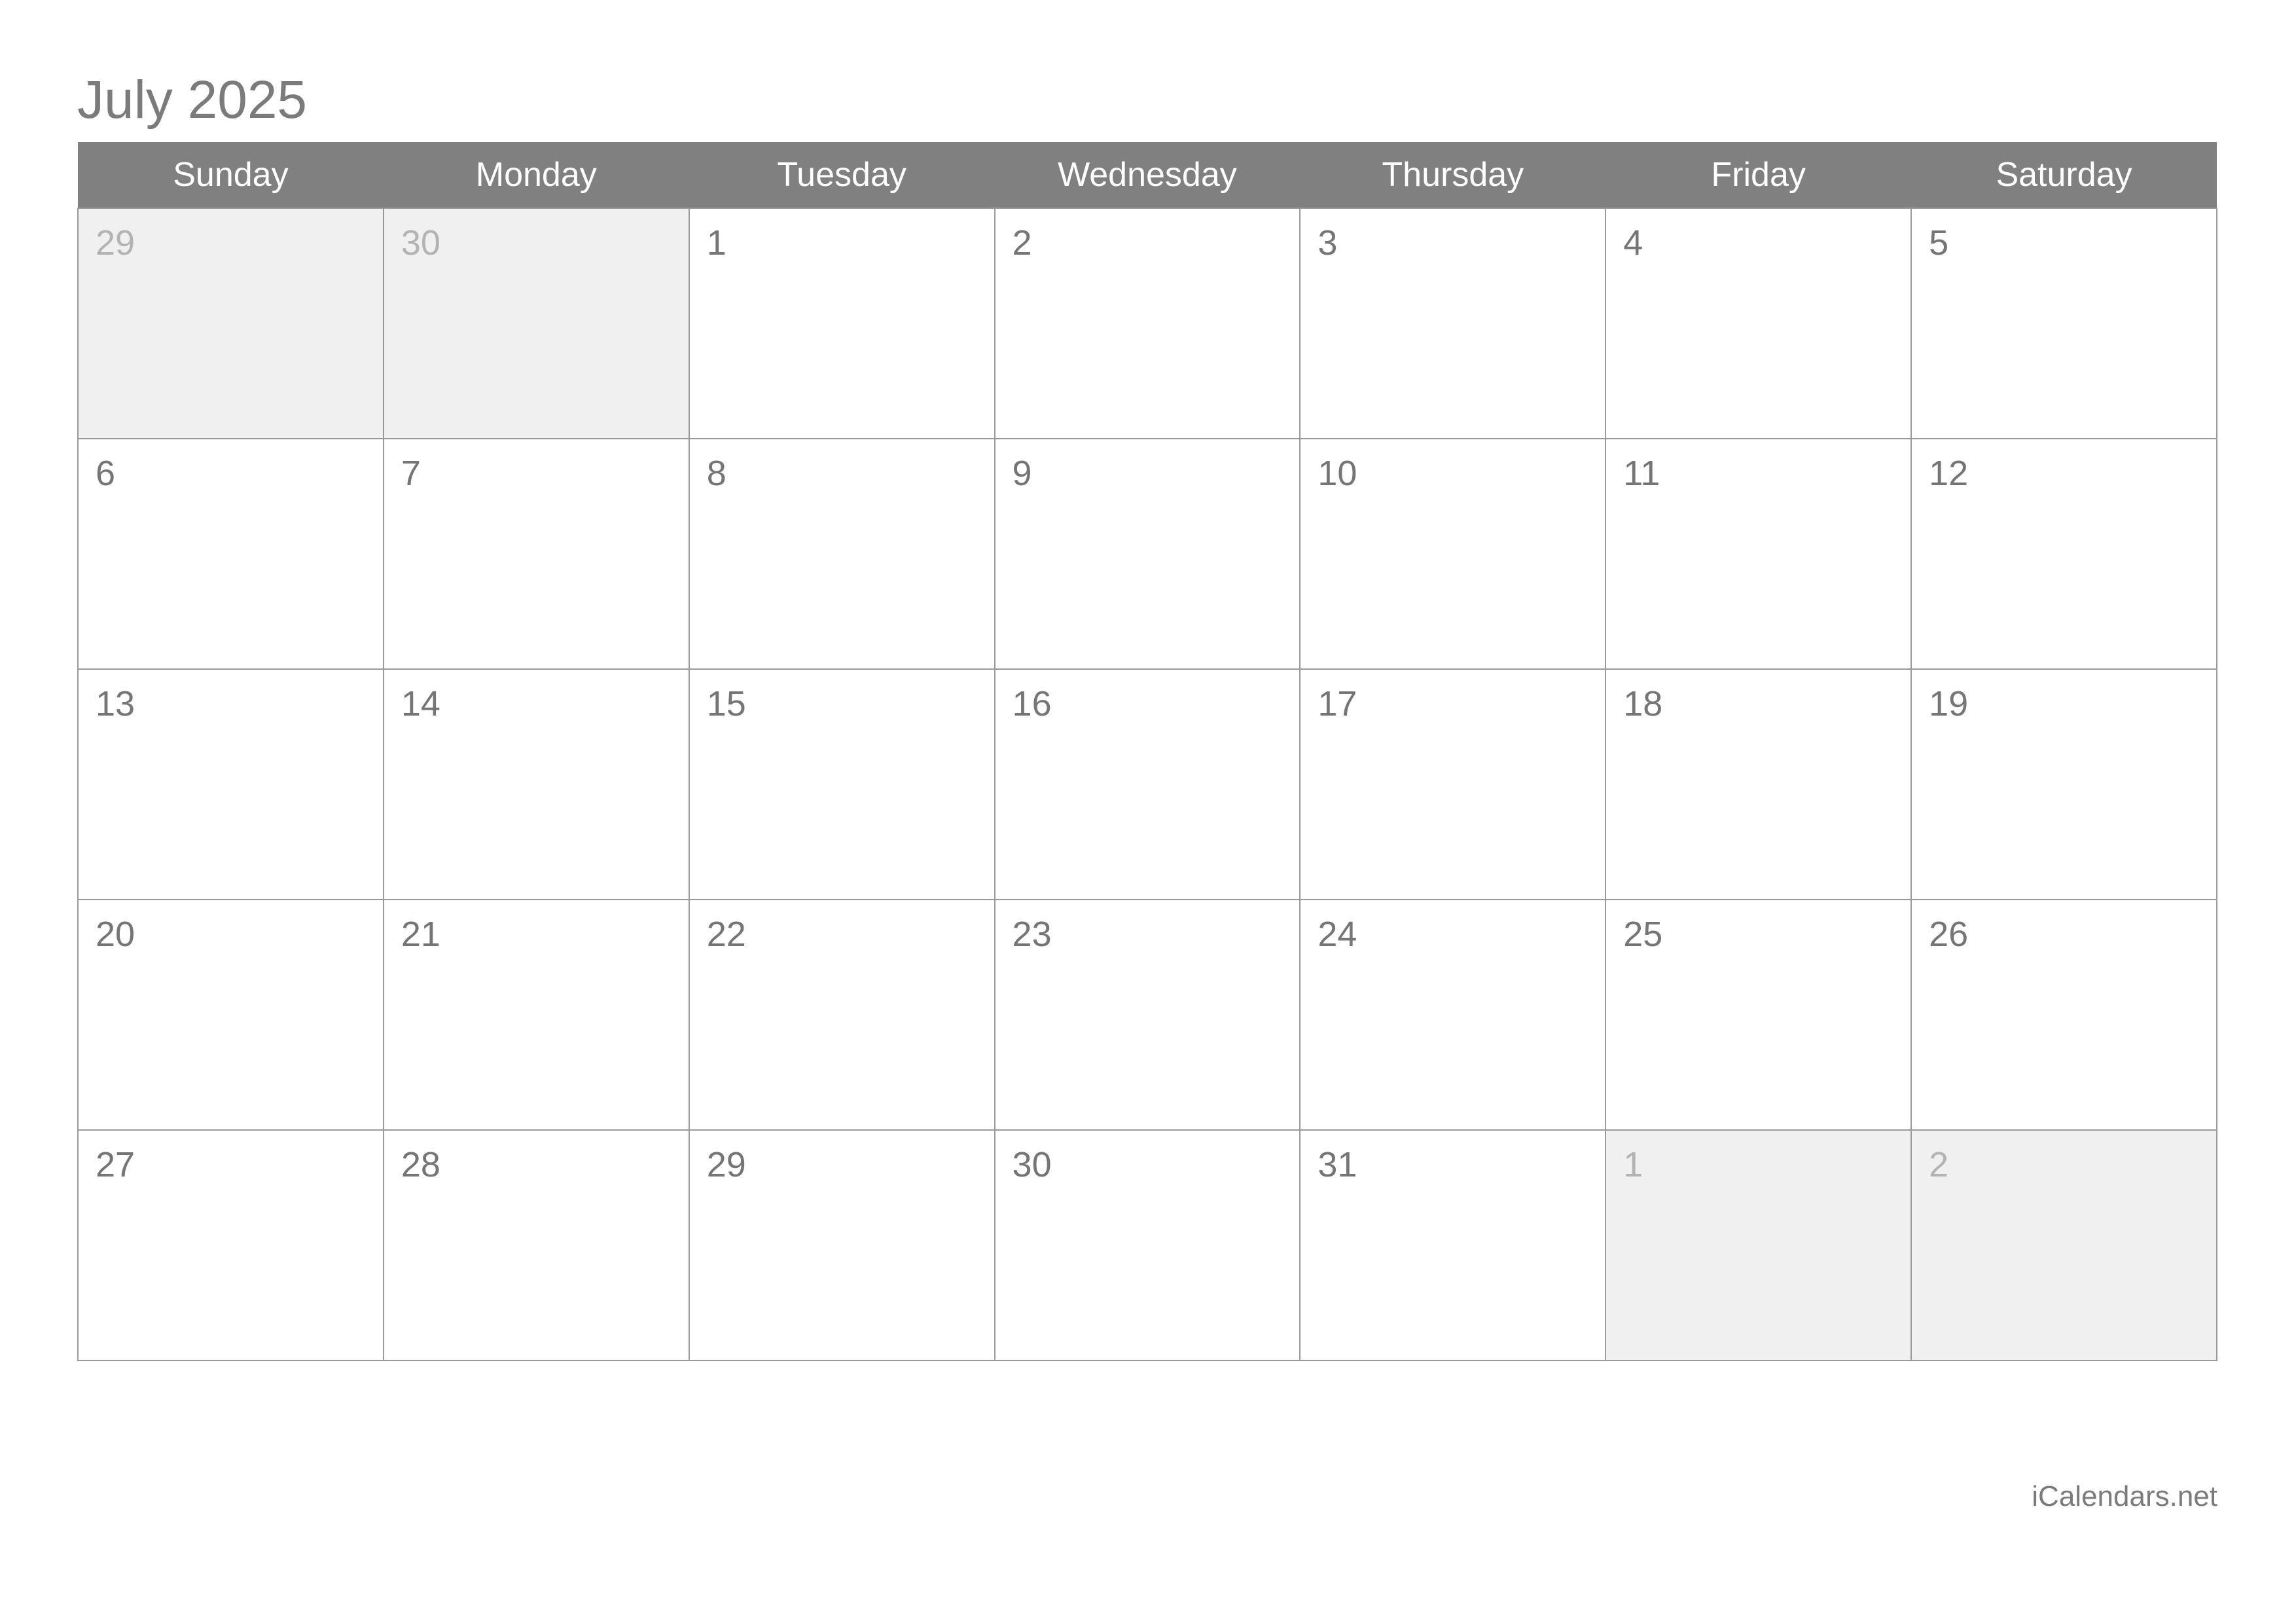  I want to click on day-number: 19, so click(1949, 703).